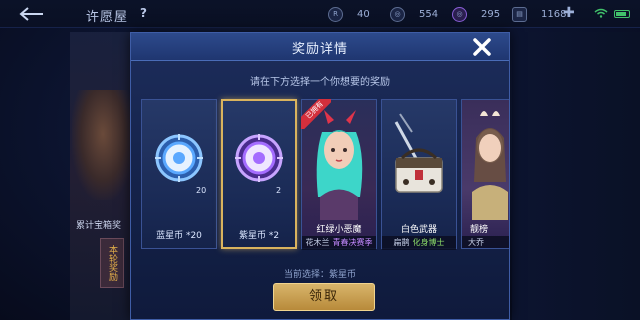 This screenshot has height=320, width=640. I want to click on reward-card-name: 紫星币 *2, so click(259, 236).